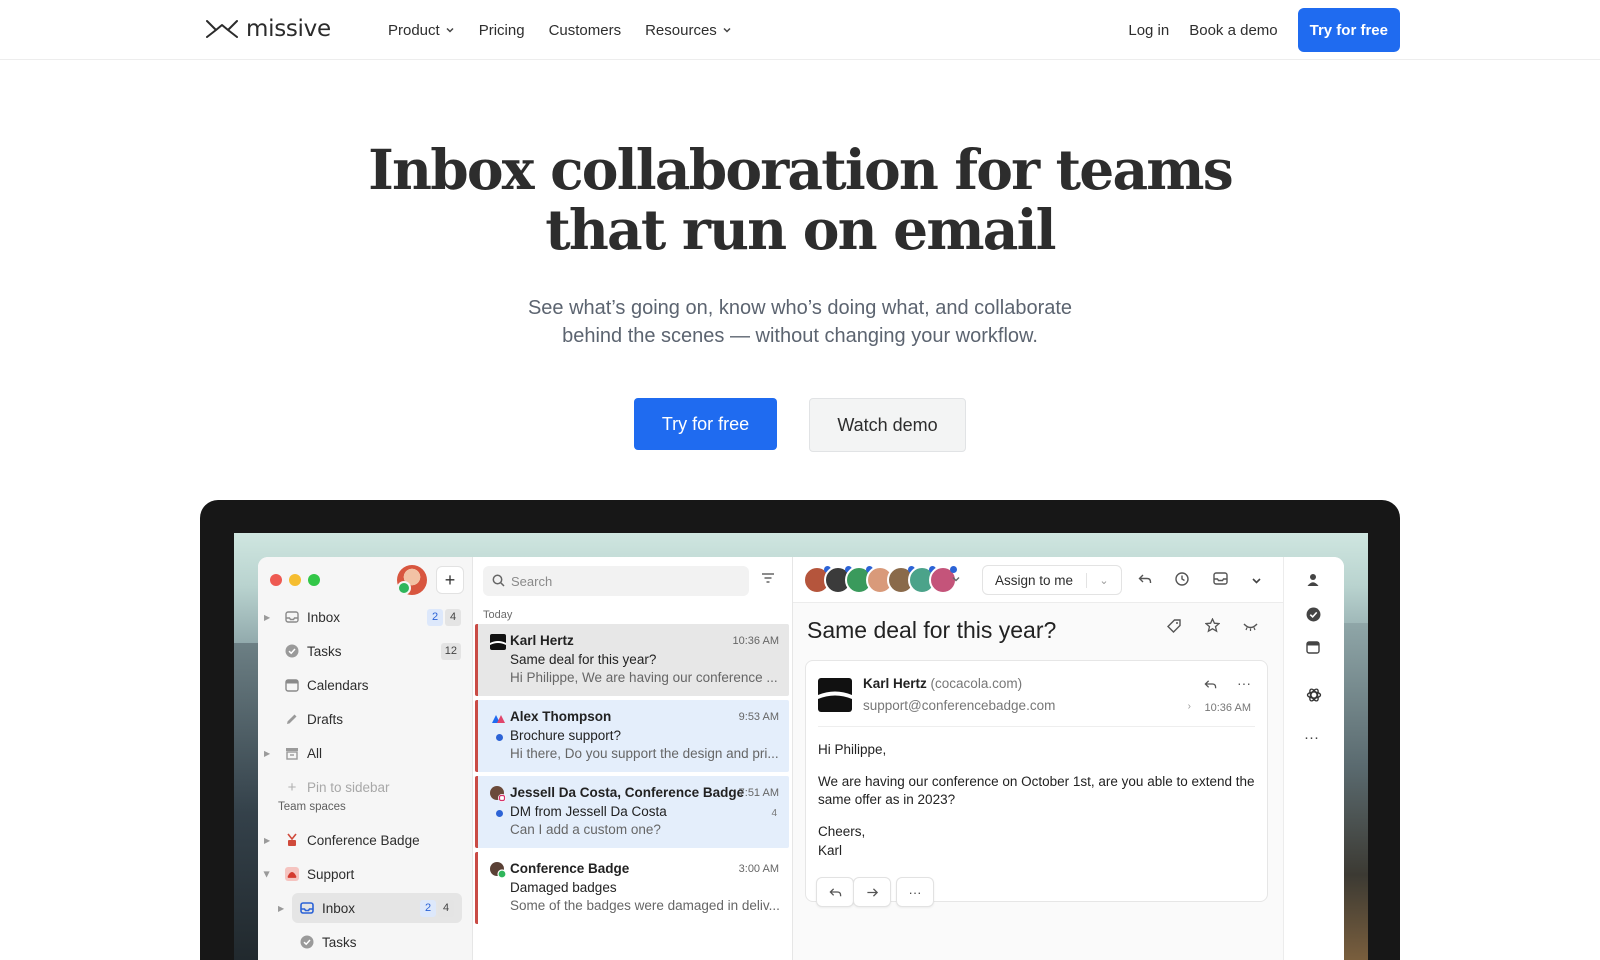  Describe the element at coordinates (1148, 30) in the screenshot. I see `login-link: Log in` at that location.